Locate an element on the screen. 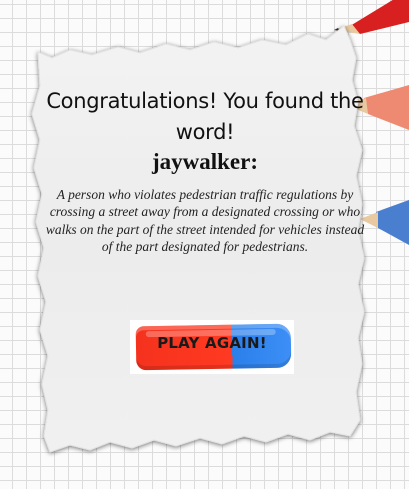 The width and height of the screenshot is (409, 489). play-again-button: PLAY AGAIN! is located at coordinates (212, 347).